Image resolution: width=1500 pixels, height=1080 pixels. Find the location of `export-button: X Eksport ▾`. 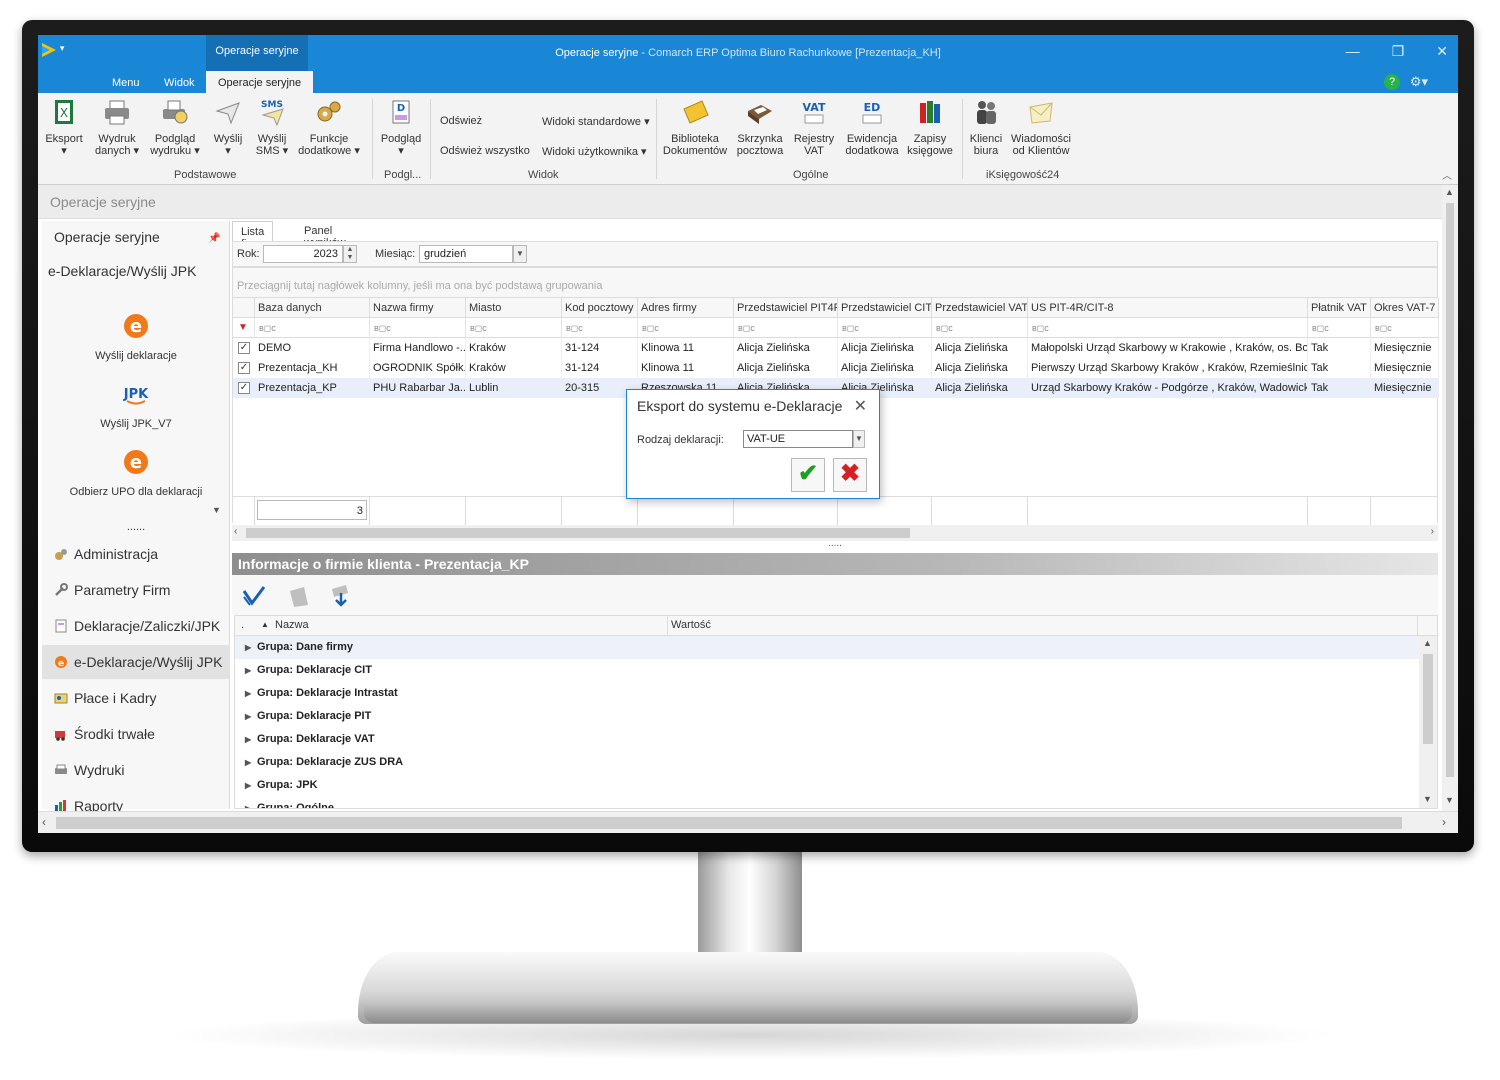

export-button: X Eksport ▾ is located at coordinates (64, 127).